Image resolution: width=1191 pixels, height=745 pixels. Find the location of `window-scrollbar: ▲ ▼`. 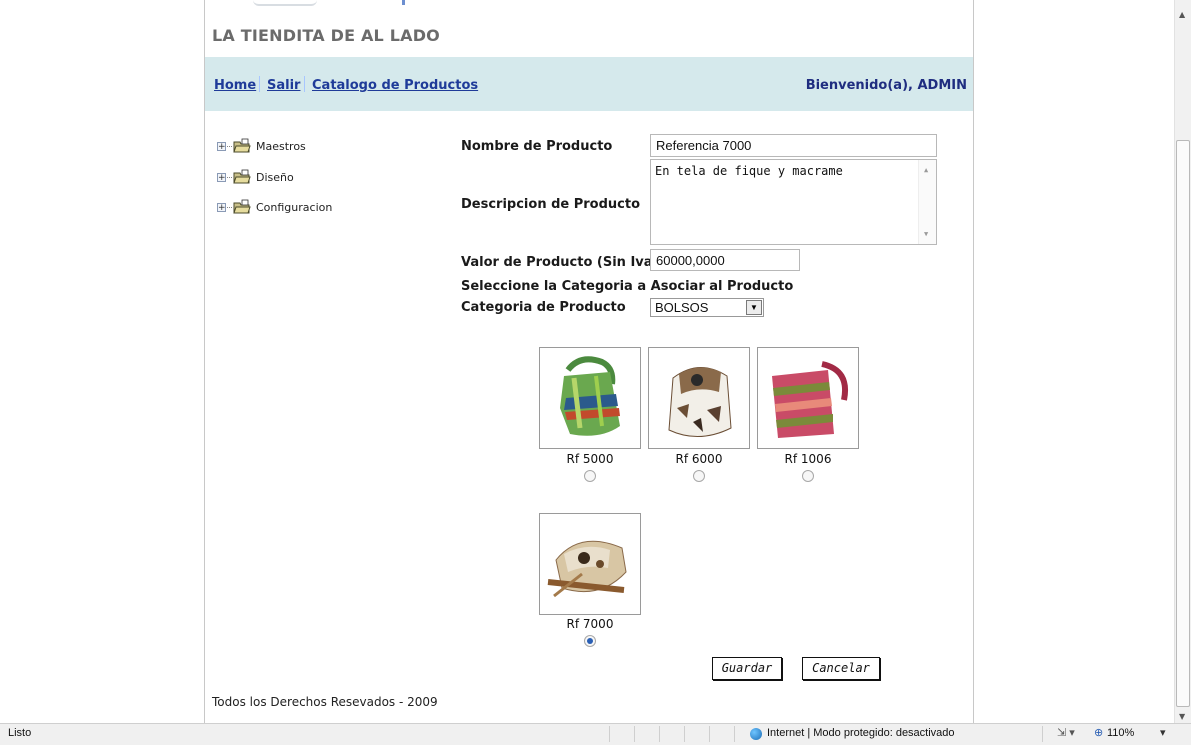

window-scrollbar: ▲ ▼ is located at coordinates (1182, 361).